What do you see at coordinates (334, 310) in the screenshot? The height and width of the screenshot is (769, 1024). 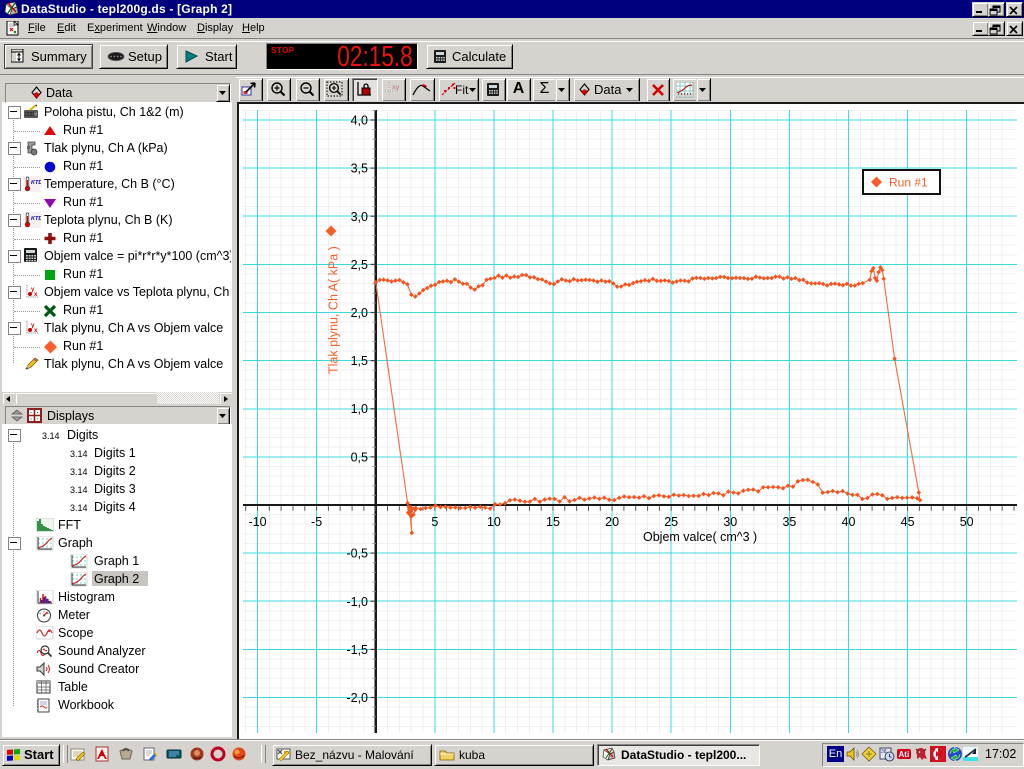 I see `svg-text: Tlak plynu, Ch A( kPa )` at bounding box center [334, 310].